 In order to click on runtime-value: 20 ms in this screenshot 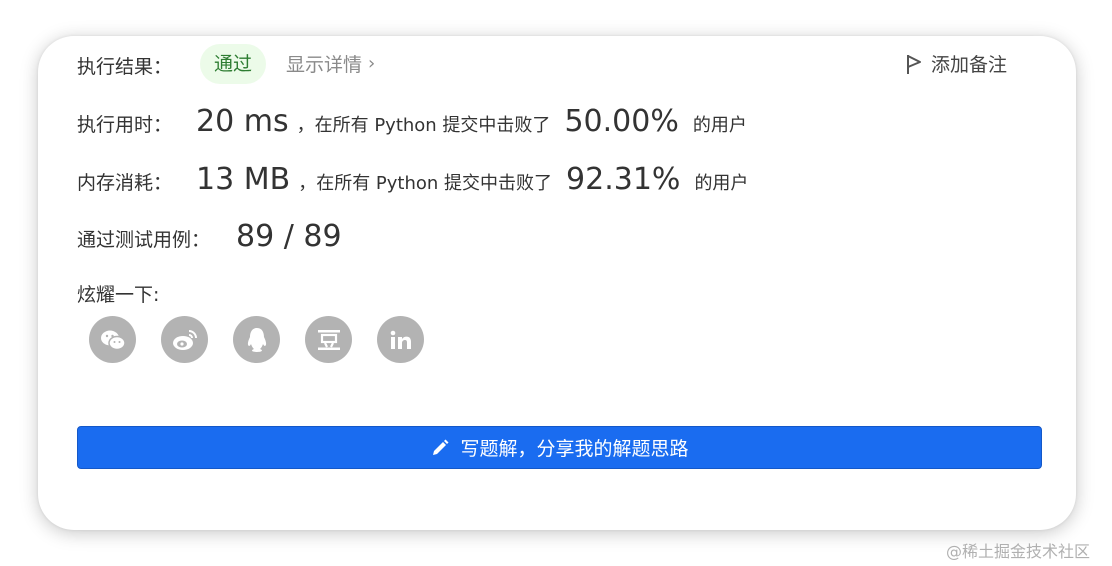, I will do `click(242, 121)`.